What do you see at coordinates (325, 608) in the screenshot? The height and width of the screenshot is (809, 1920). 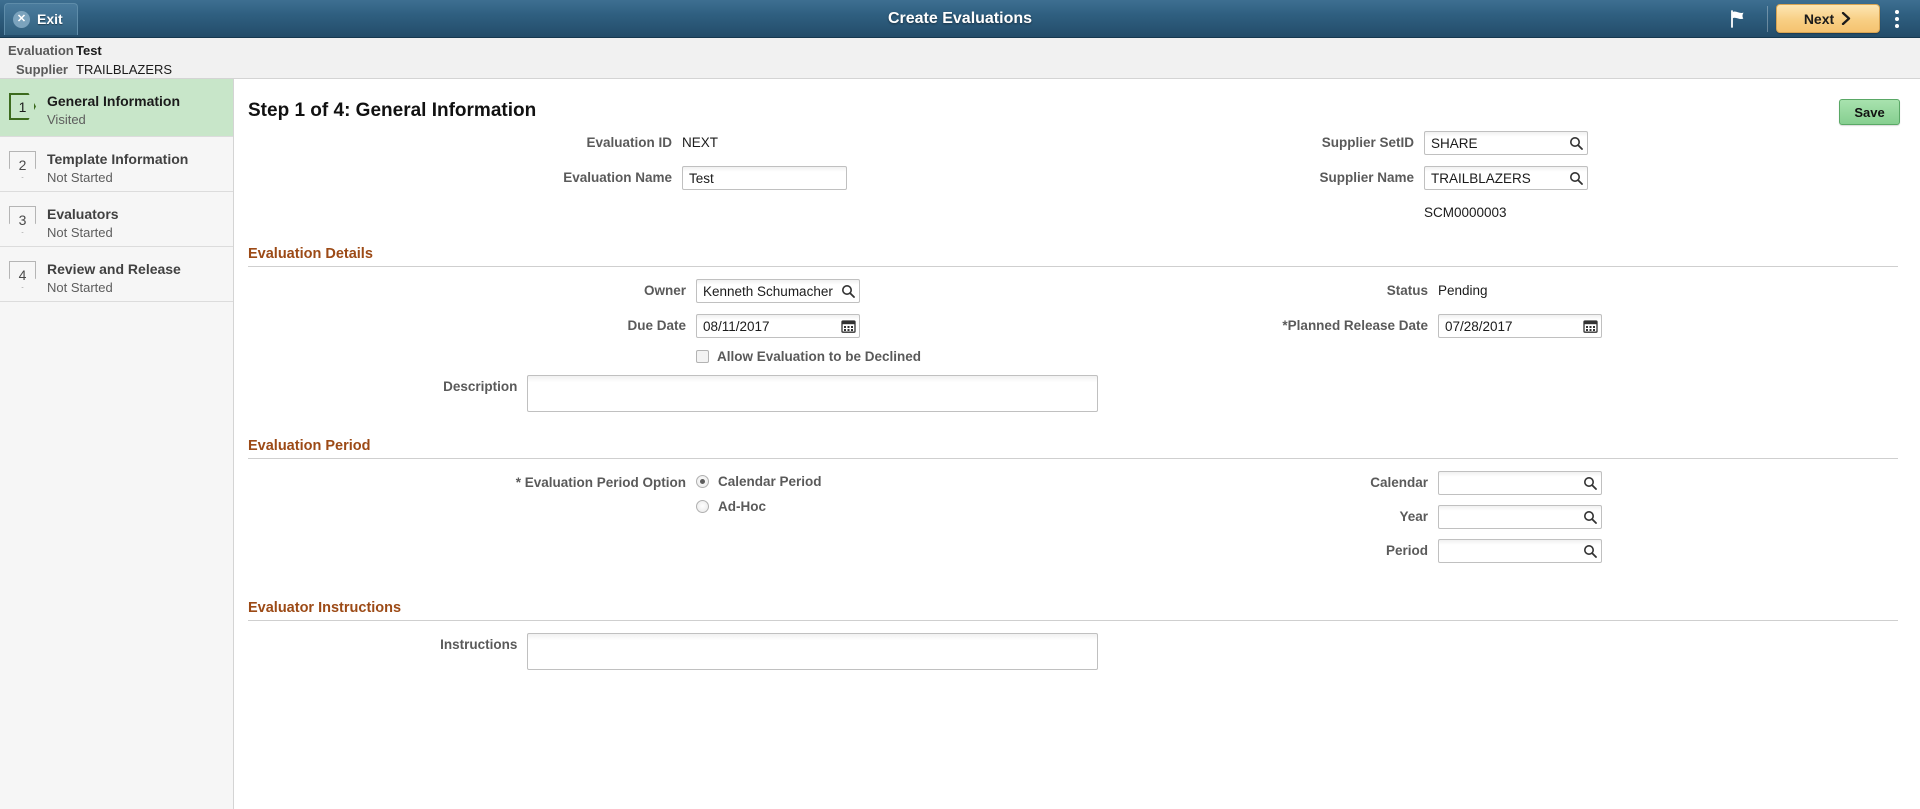 I see `evaluator-instructions-title: Evaluator Instructions` at bounding box center [325, 608].